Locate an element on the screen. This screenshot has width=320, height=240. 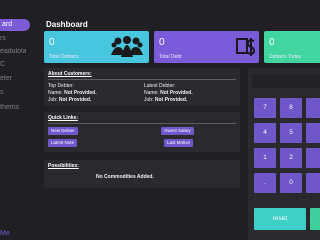
top-debter-label: Top Debter: is located at coordinates (61, 86).